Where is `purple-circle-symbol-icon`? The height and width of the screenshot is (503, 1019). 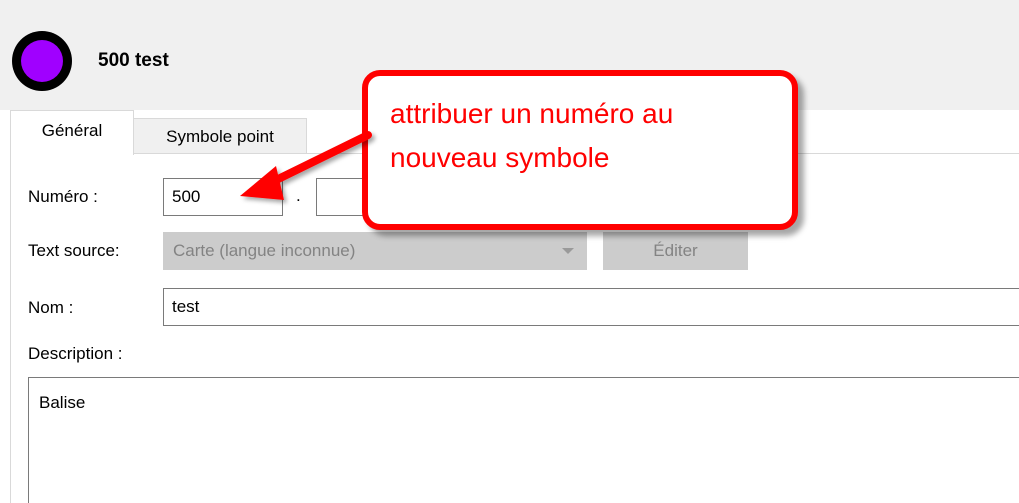 purple-circle-symbol-icon is located at coordinates (42, 61).